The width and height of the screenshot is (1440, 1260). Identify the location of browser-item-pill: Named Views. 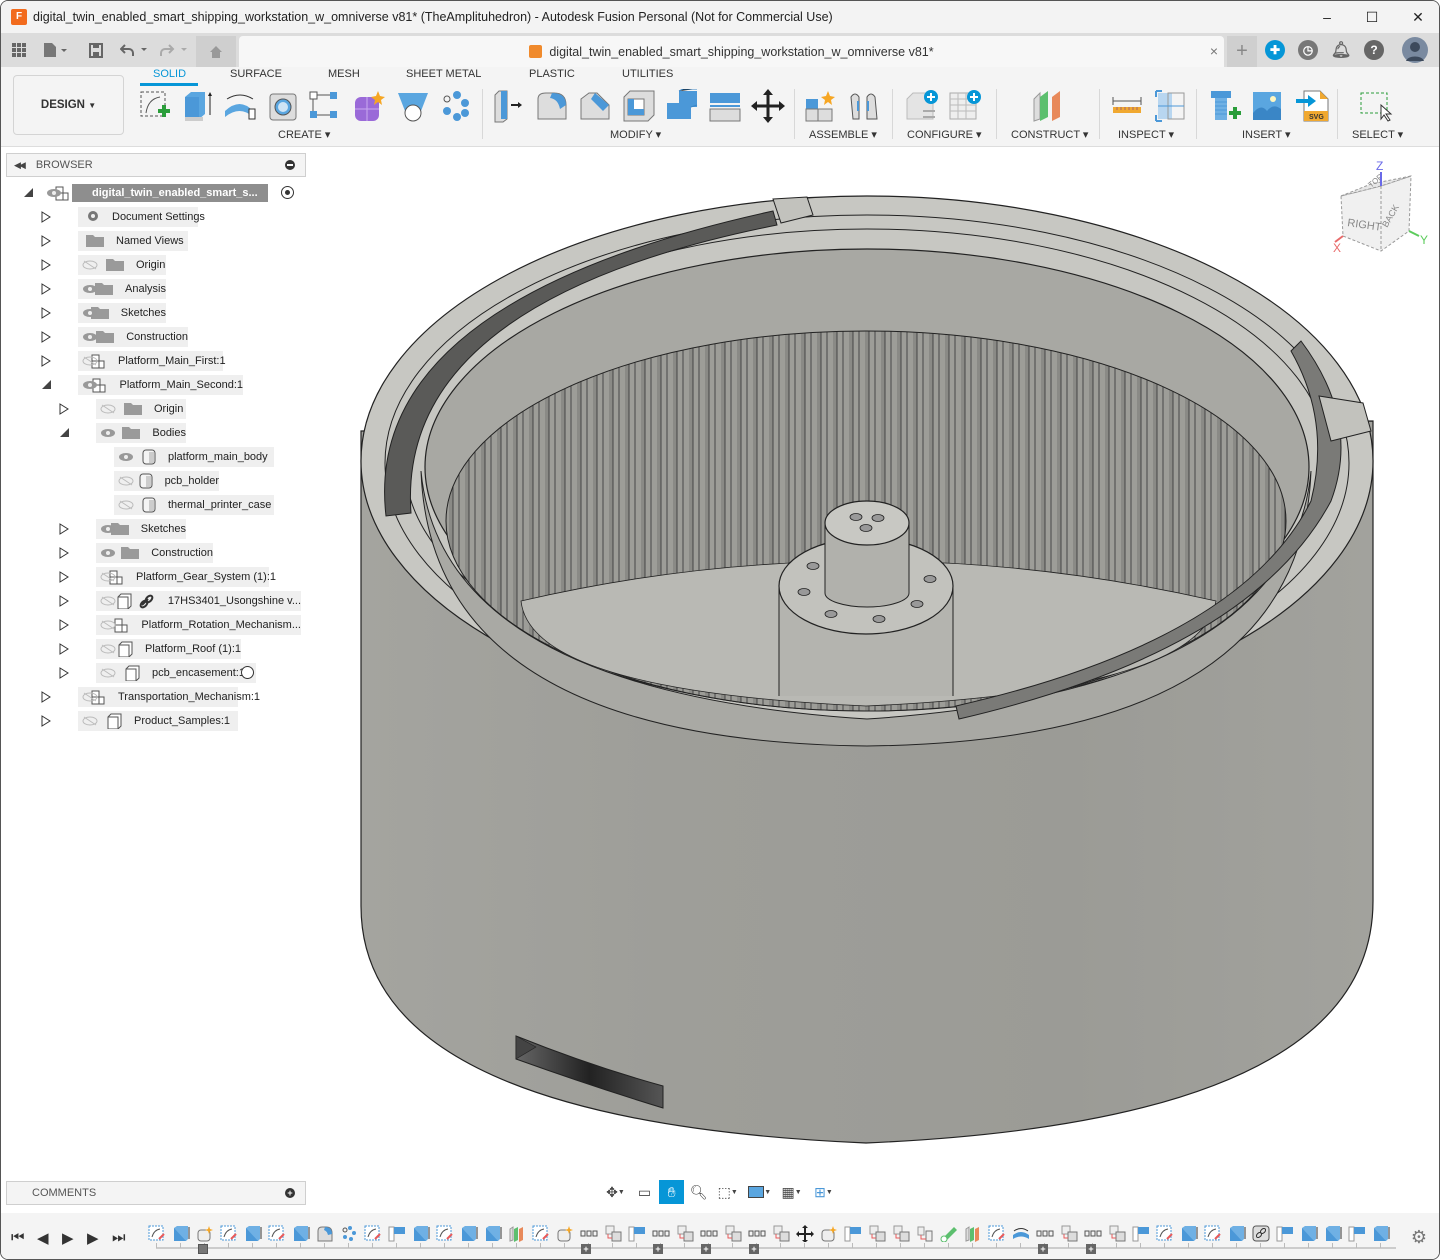
(133, 241).